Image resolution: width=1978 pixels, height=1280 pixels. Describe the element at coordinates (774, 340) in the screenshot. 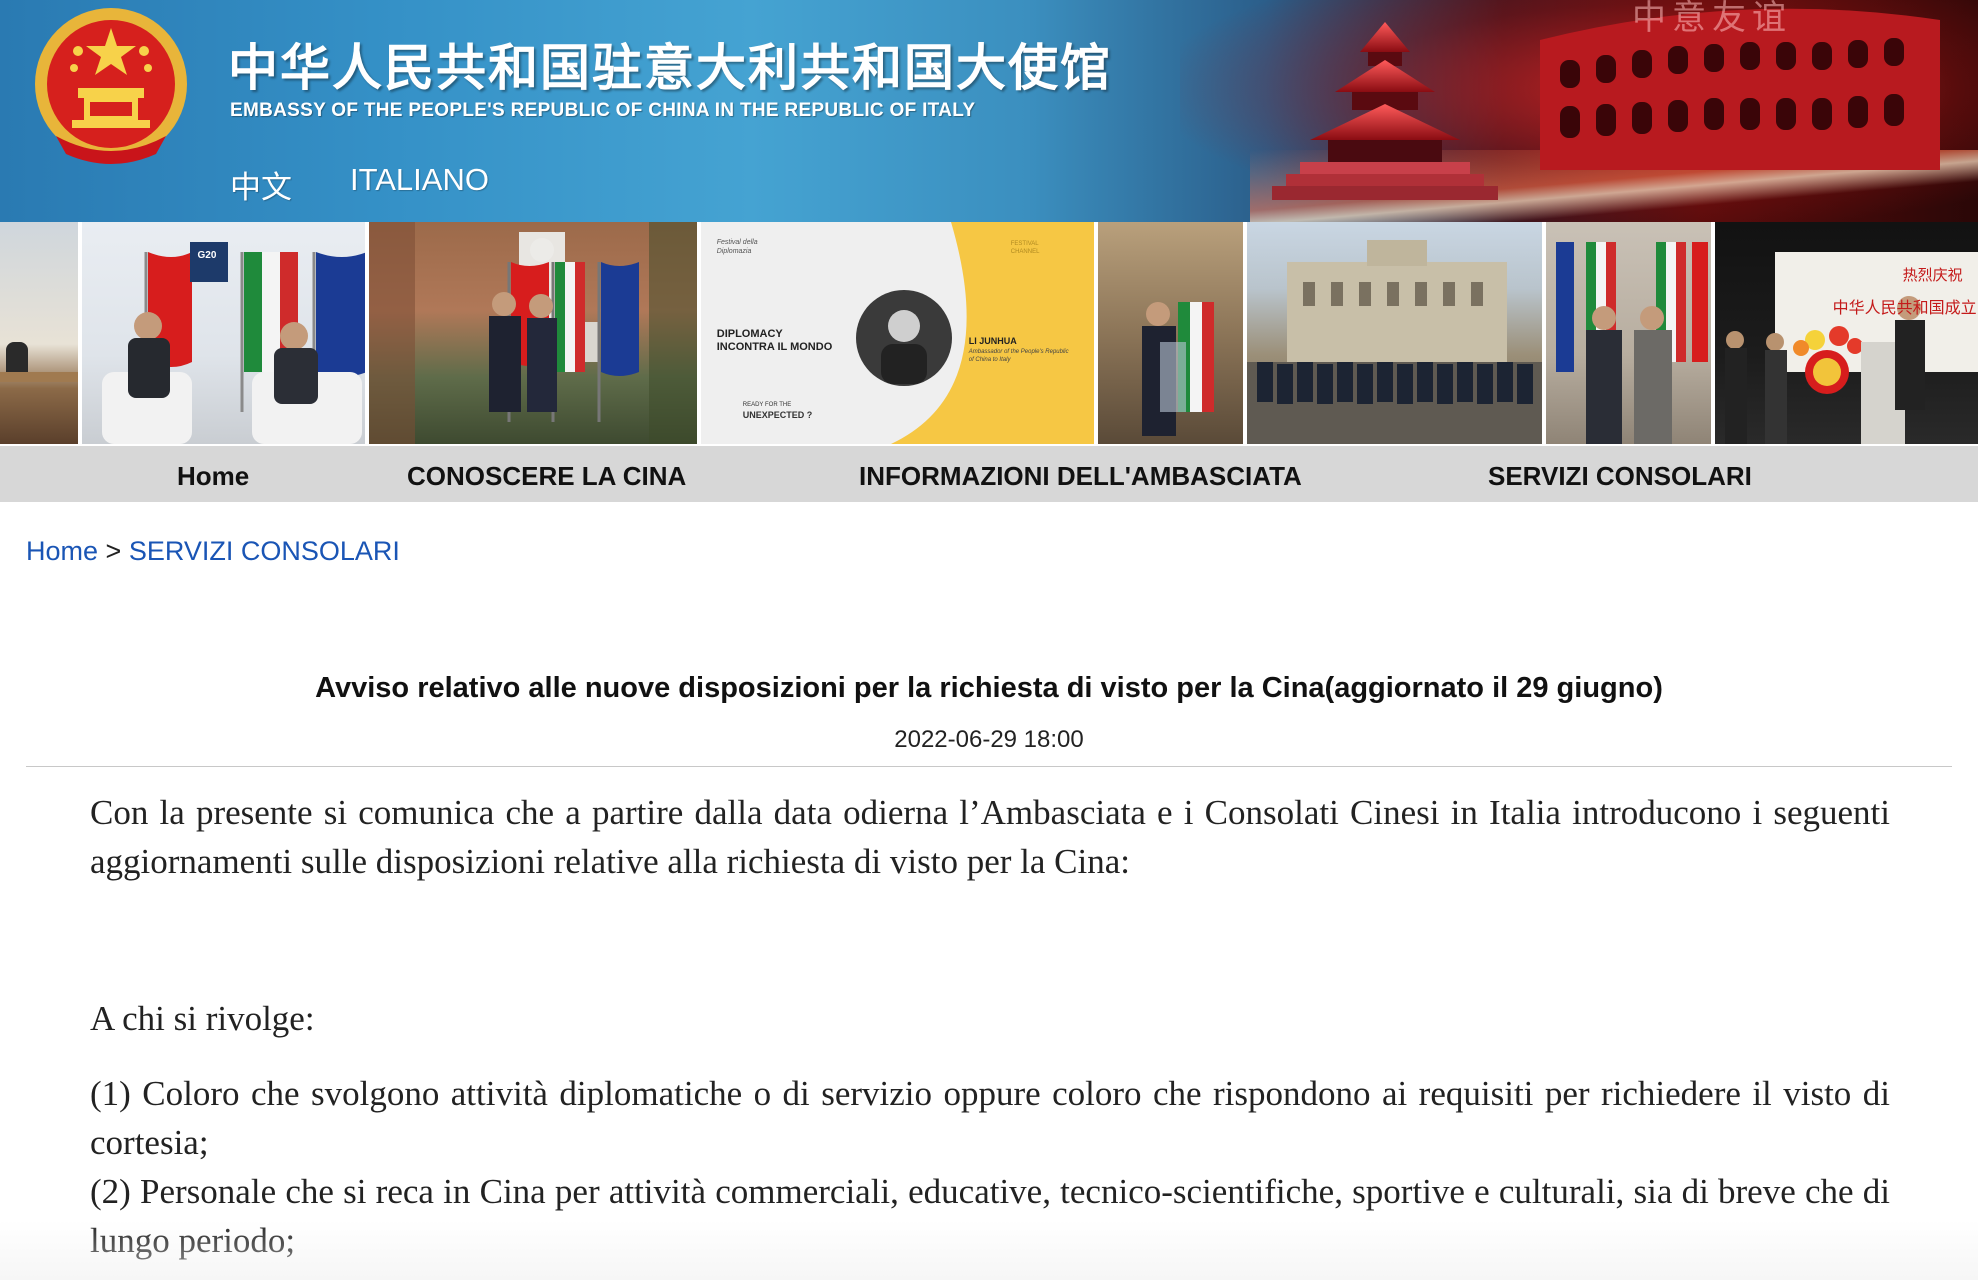

I see `festival-tagline-text: DIPLOMACY INCONTRA IL MONDO` at that location.